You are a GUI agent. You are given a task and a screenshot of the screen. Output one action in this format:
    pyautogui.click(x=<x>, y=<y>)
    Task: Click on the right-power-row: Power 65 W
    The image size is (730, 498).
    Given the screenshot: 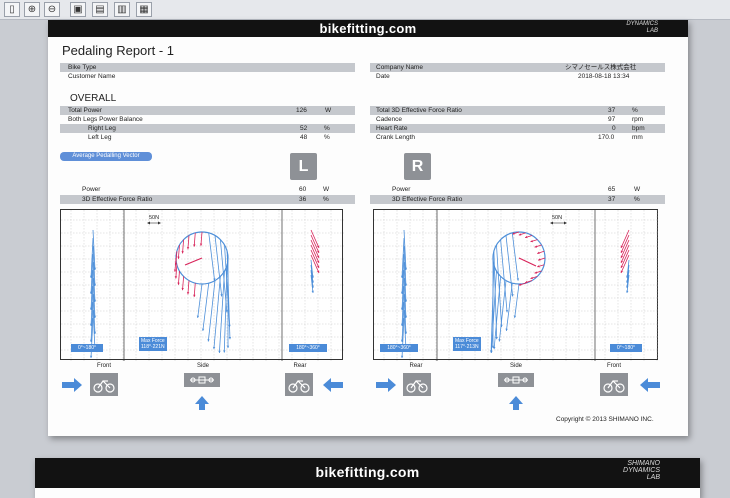 What is the action you would take?
    pyautogui.click(x=516, y=189)
    